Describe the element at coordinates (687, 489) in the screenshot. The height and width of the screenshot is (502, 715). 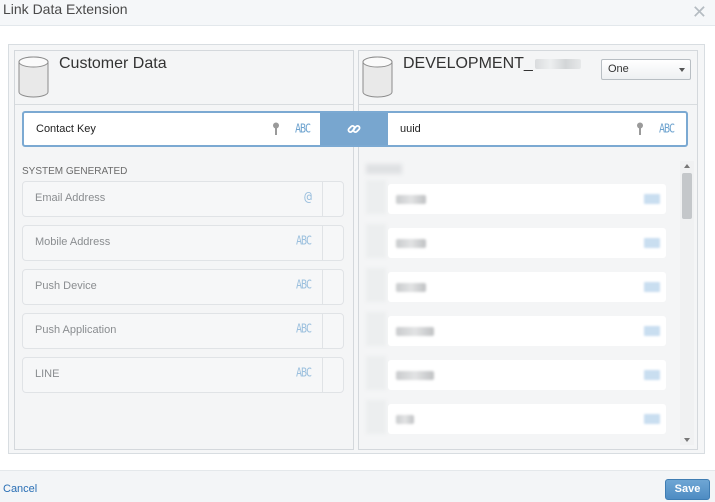
I see `save-button: Save` at that location.